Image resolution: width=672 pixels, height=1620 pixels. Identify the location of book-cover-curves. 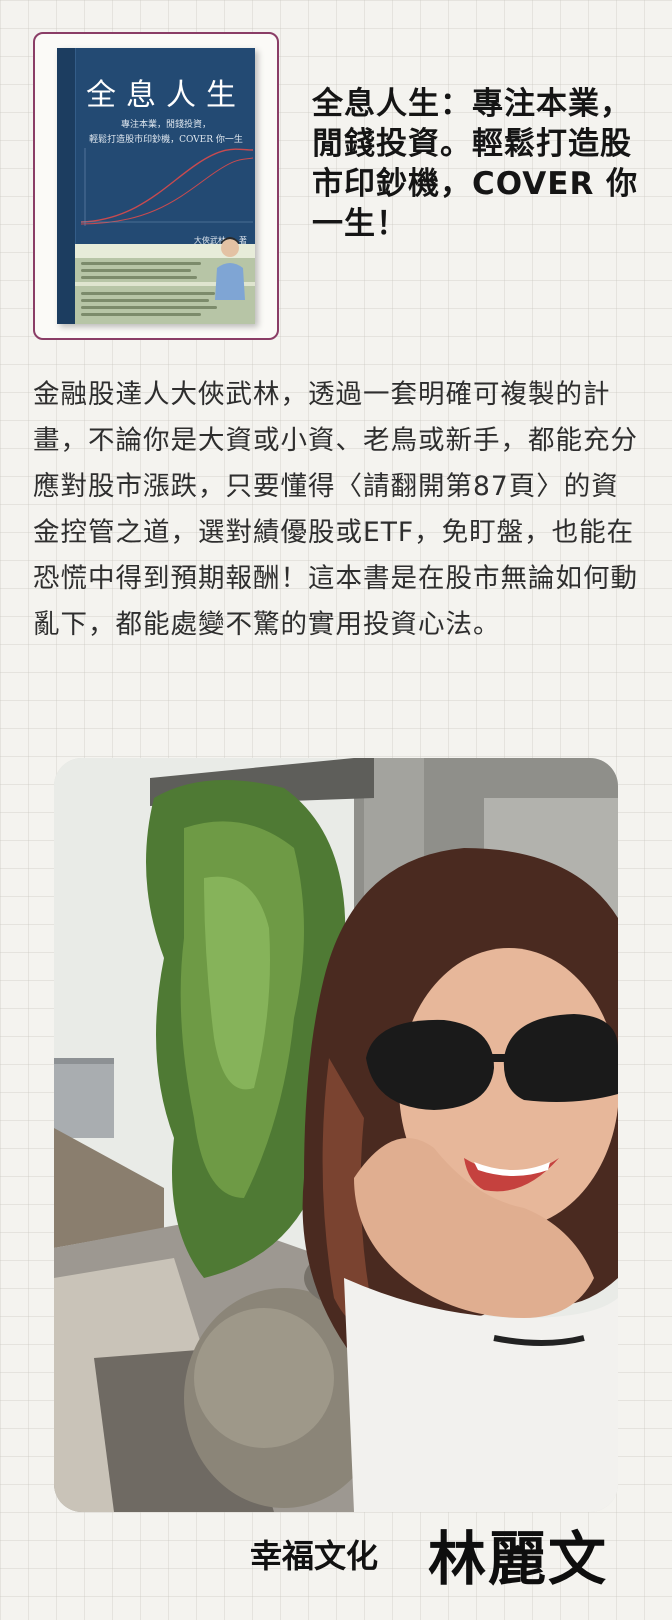
(167, 187).